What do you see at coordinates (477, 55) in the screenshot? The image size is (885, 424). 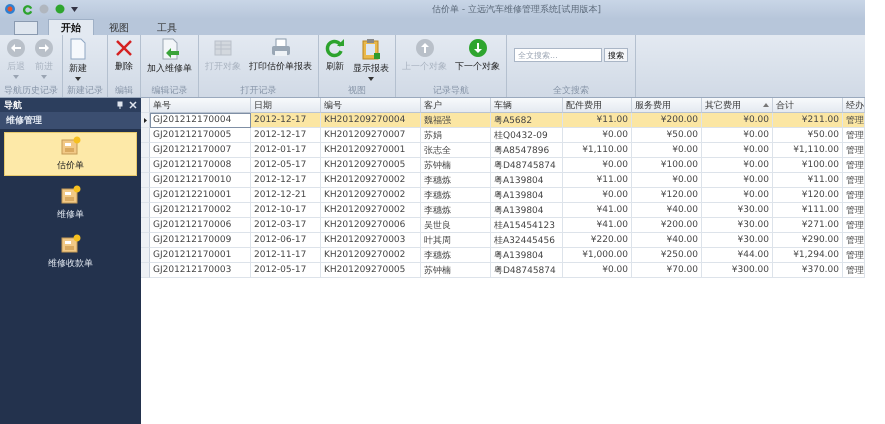 I see `ribbon-button: 下一个对象` at bounding box center [477, 55].